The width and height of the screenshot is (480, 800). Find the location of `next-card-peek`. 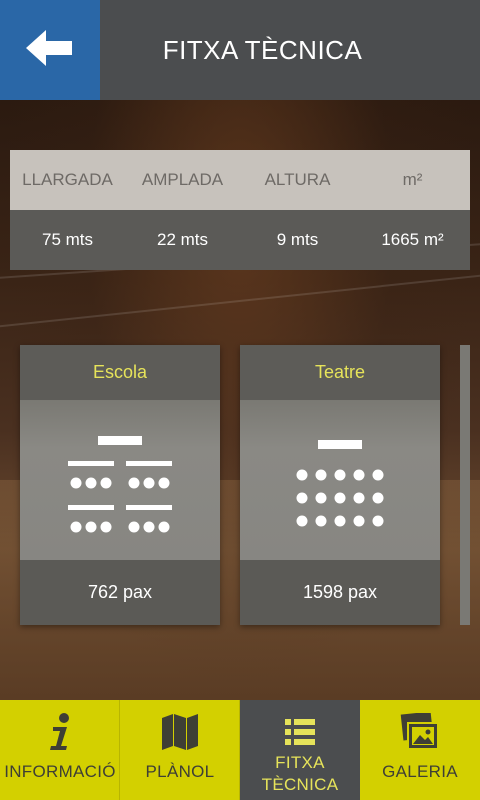

next-card-peek is located at coordinates (465, 485).